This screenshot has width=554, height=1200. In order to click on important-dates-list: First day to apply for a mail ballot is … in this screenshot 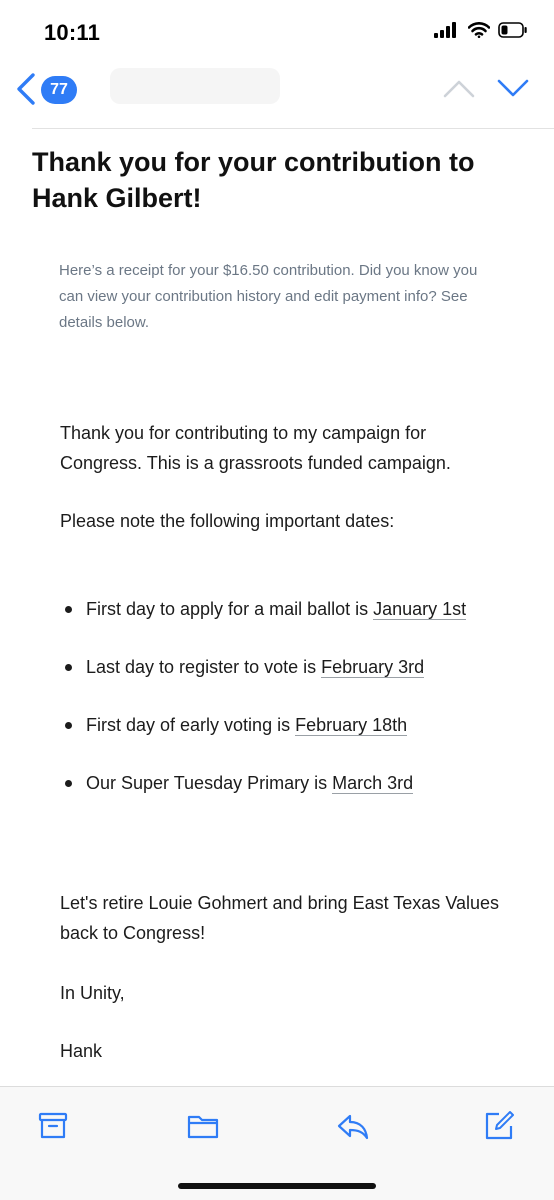, I will do `click(280, 696)`.